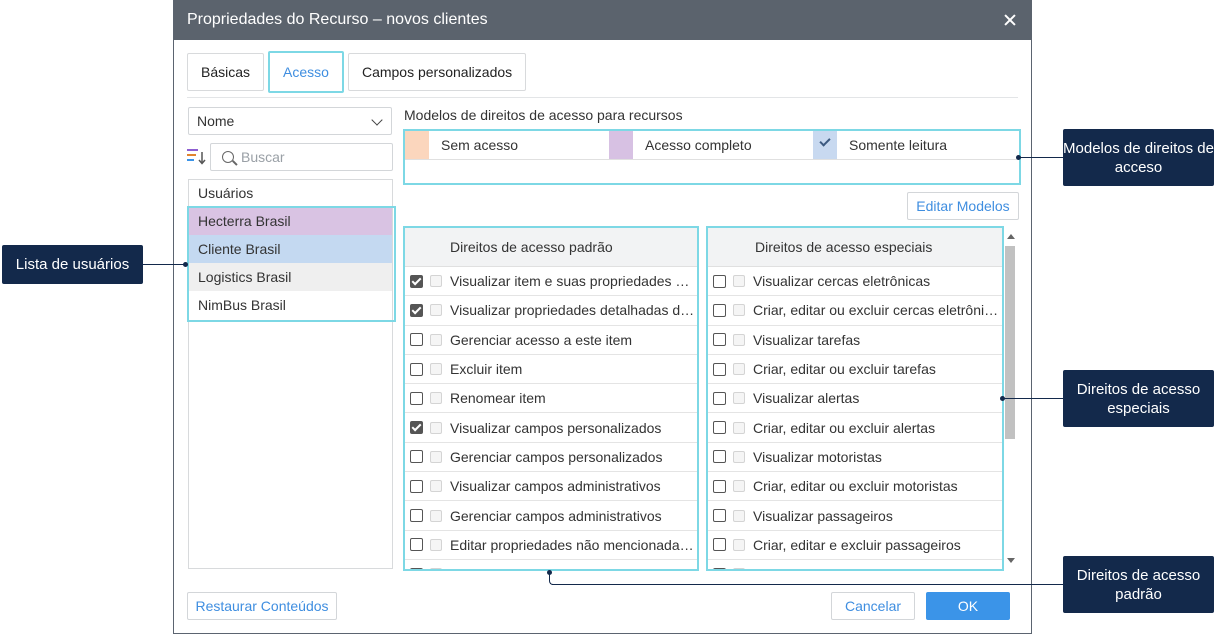 Image resolution: width=1217 pixels, height=634 pixels. Describe the element at coordinates (825, 141) in the screenshot. I see `check-icon` at that location.